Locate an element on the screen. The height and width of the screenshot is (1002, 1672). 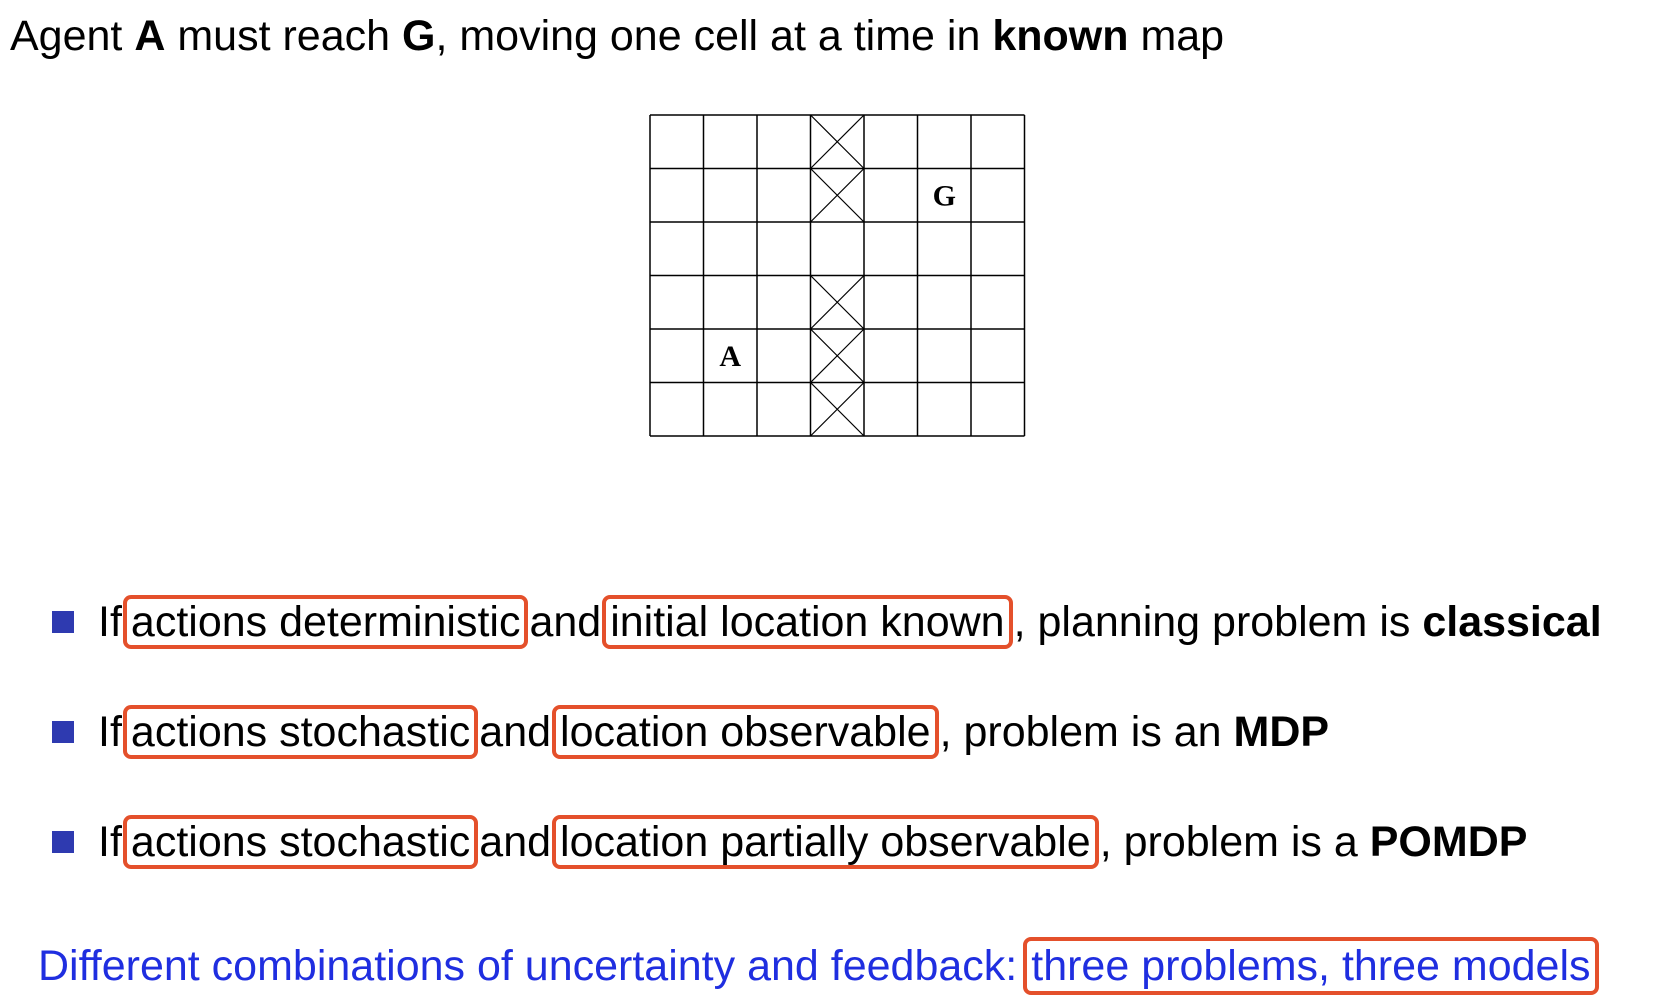
bullet-rest: , problem is an is located at coordinates (1086, 732).